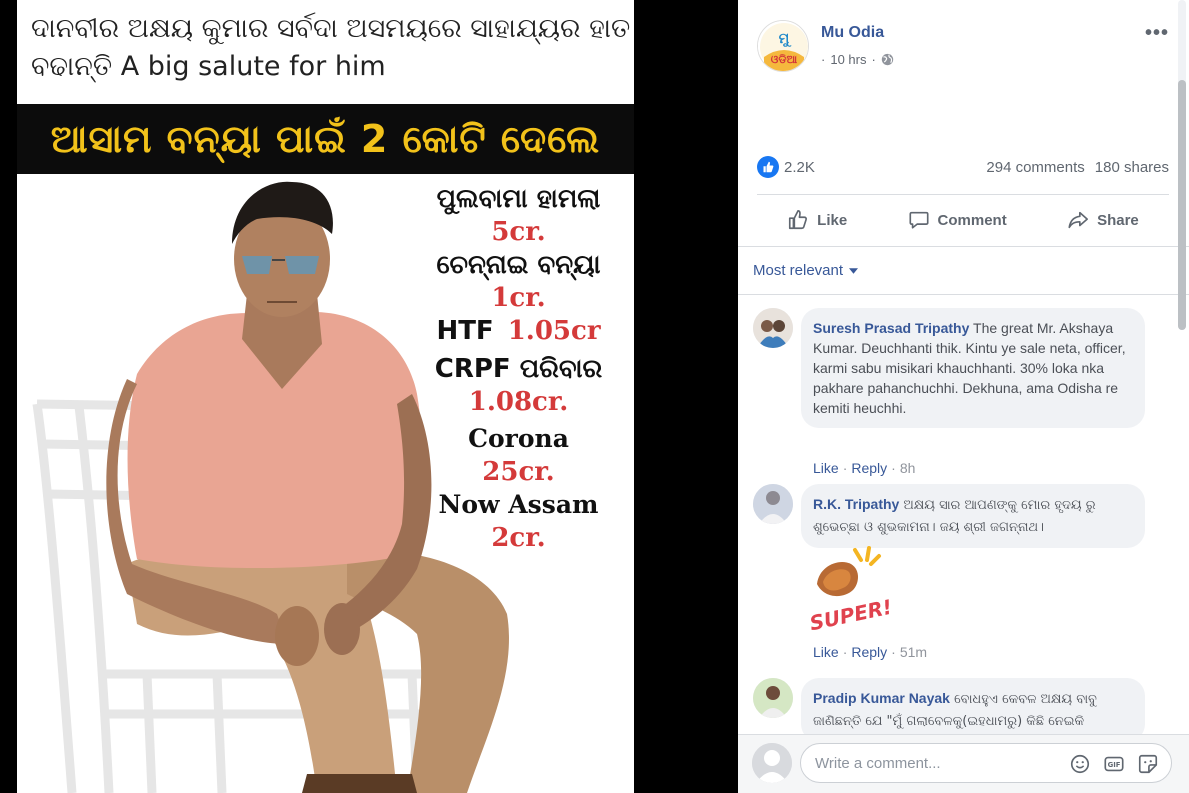 Image resolution: width=1189 pixels, height=793 pixels. Describe the element at coordinates (913, 652) in the screenshot. I see `comment-time: 51m` at that location.